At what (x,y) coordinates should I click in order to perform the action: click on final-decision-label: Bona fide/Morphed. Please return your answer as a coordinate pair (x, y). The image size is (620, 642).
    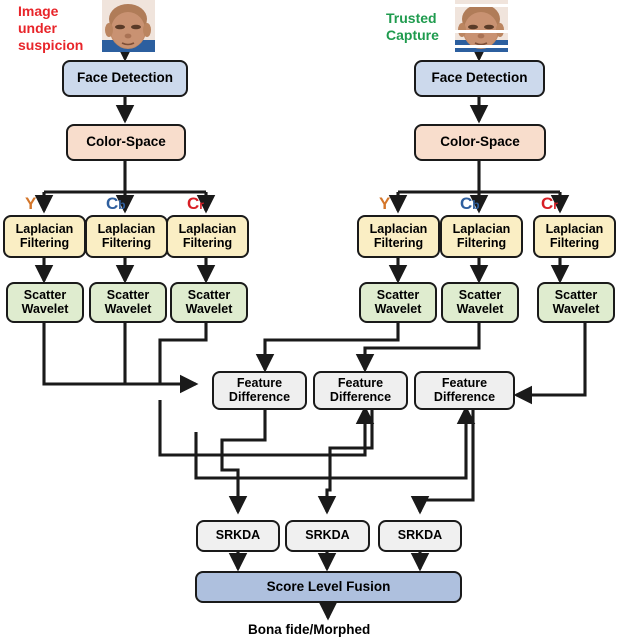
    Looking at the image, I should click on (309, 629).